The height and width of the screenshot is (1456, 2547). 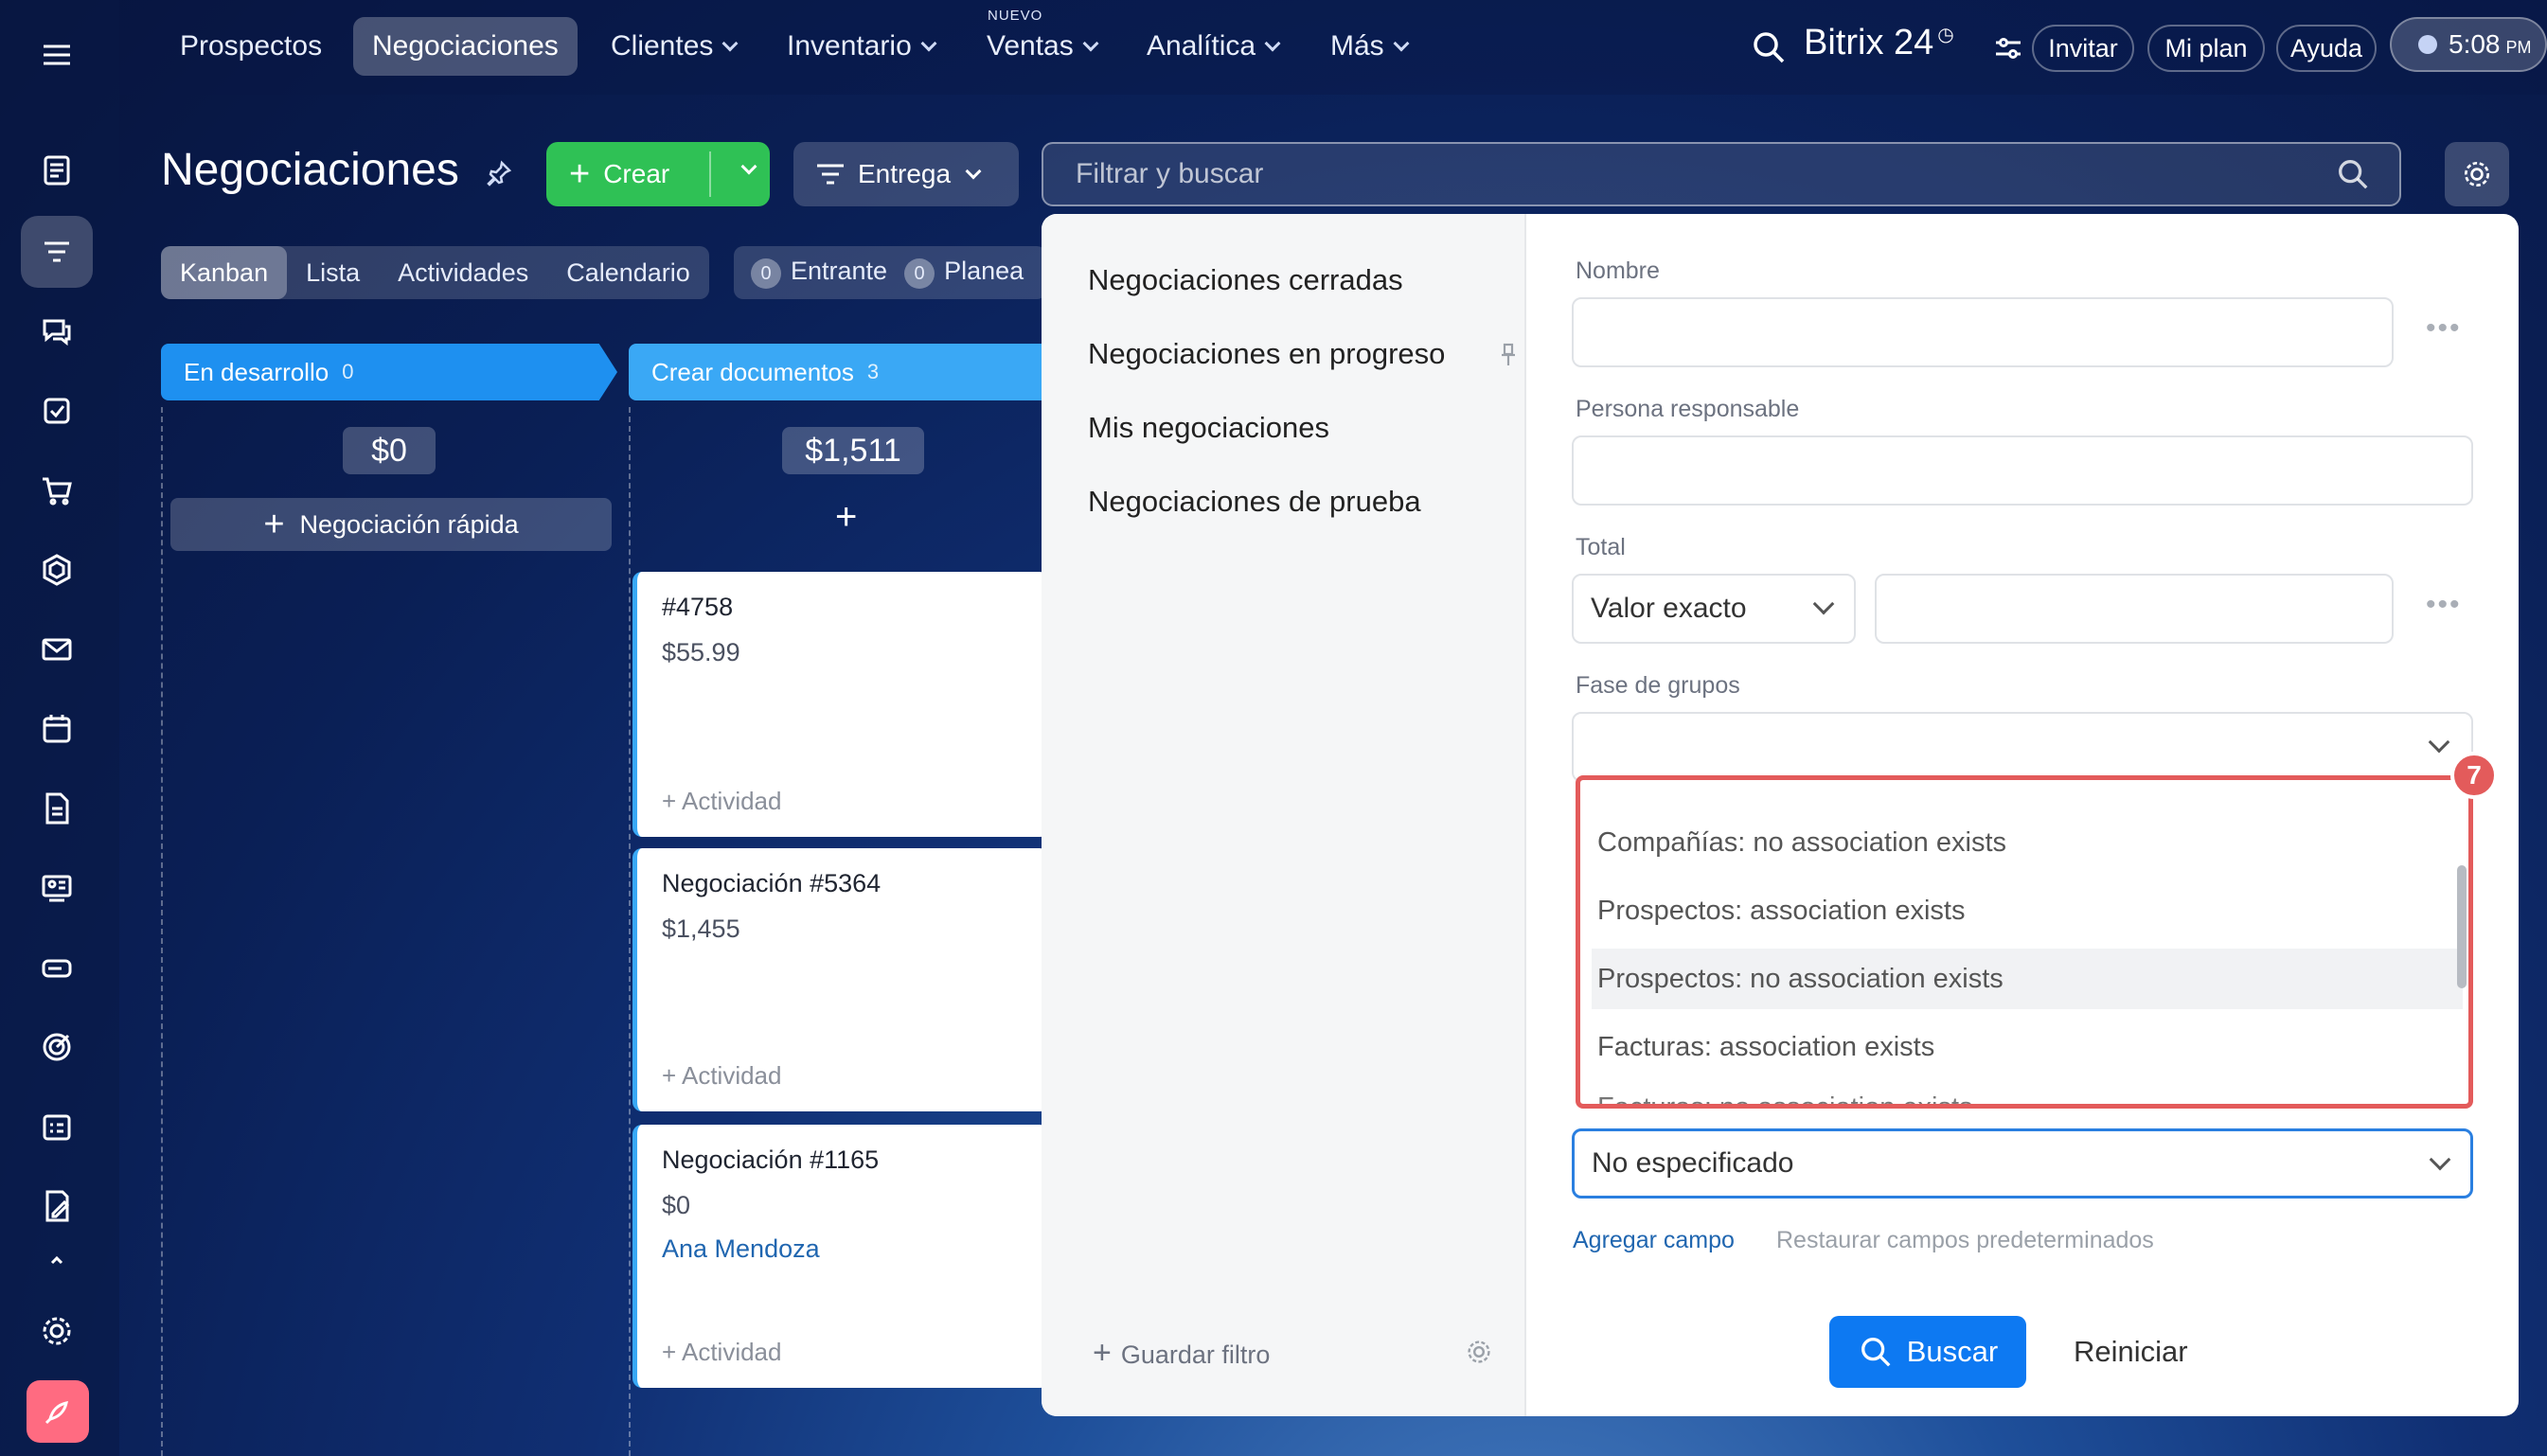 What do you see at coordinates (873, 371) in the screenshot?
I see `stage-count: 3` at bounding box center [873, 371].